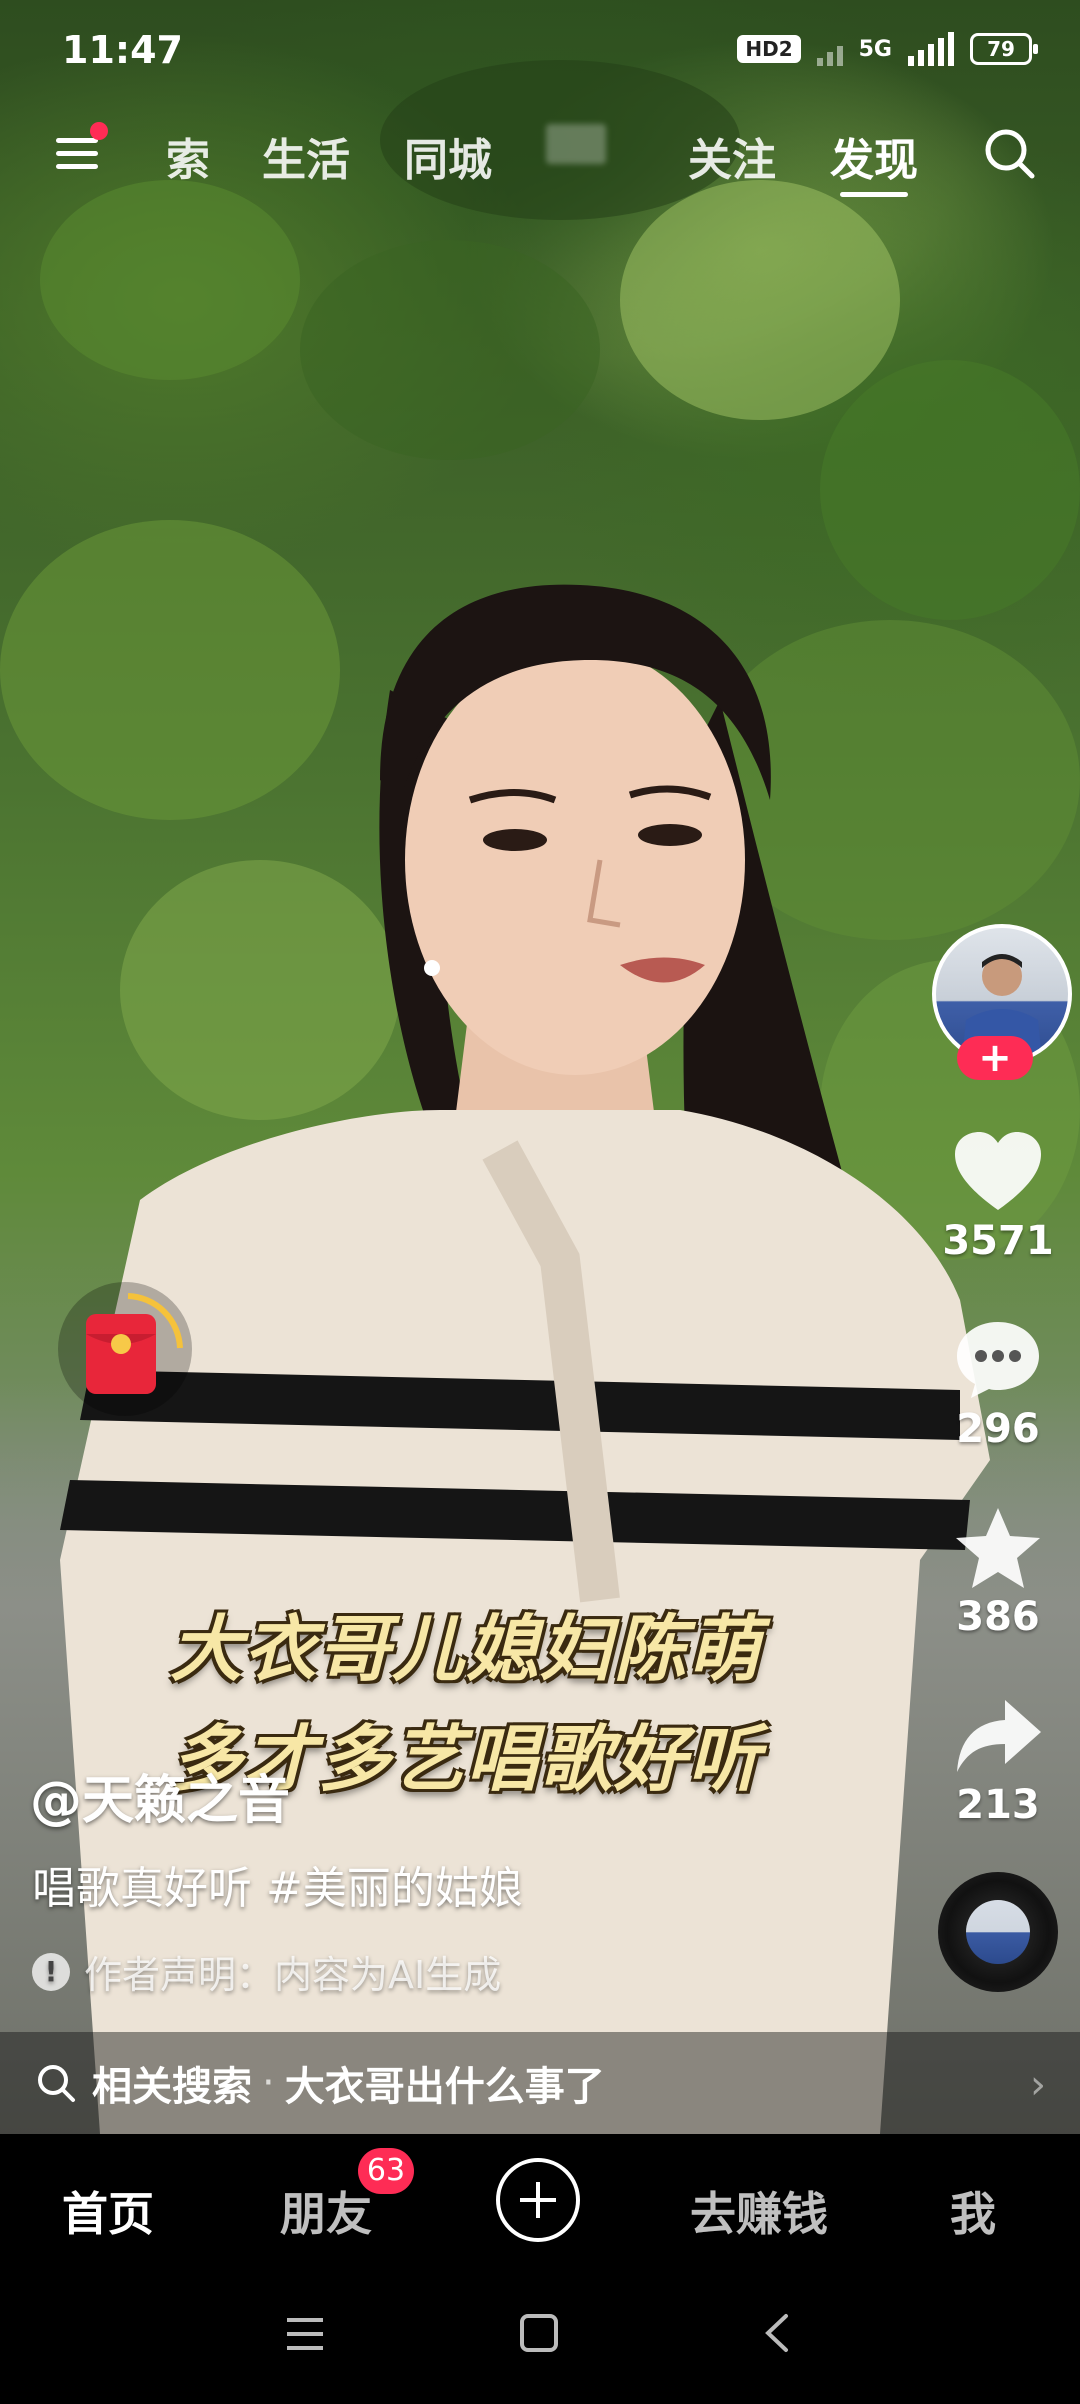 The width and height of the screenshot is (1080, 2404). I want to click on author-name: @天籁之音, so click(160, 1795).